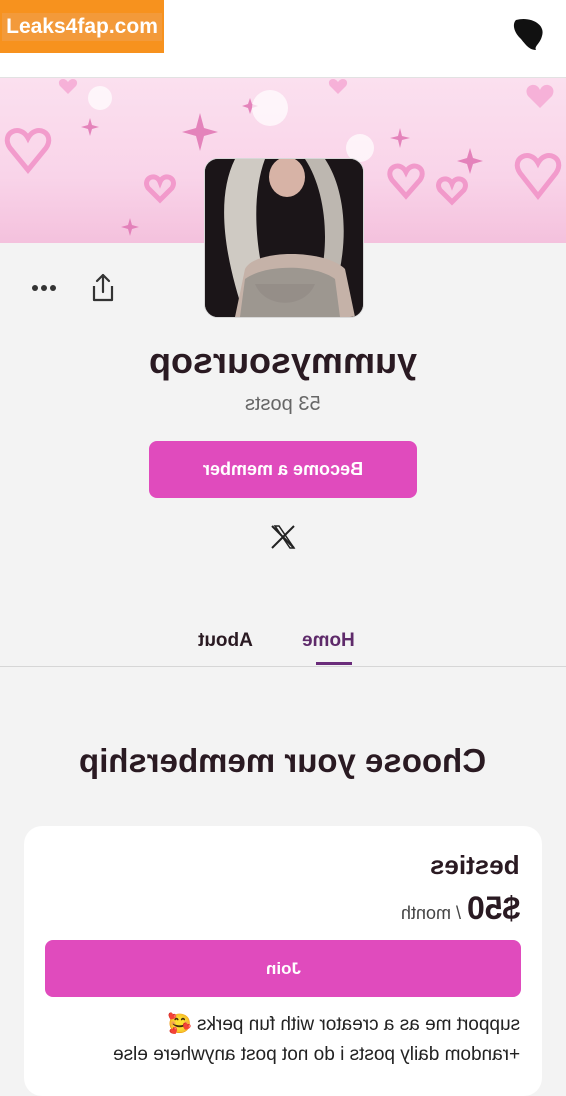 This screenshot has height=1096, width=566. I want to click on tier-perk: support me as a creator with fun perks 🥰, so click(344, 1024).